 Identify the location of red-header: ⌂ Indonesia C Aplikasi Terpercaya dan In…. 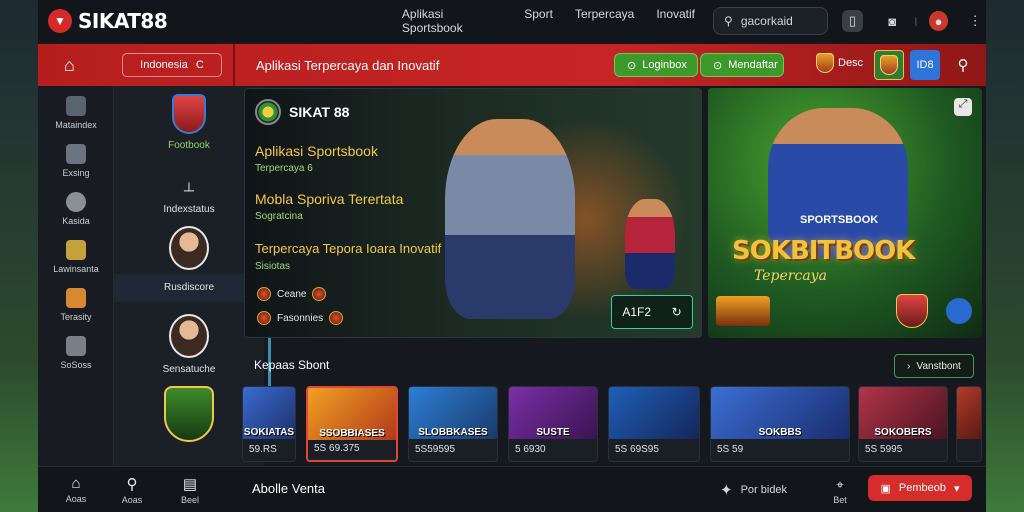
(512, 65).